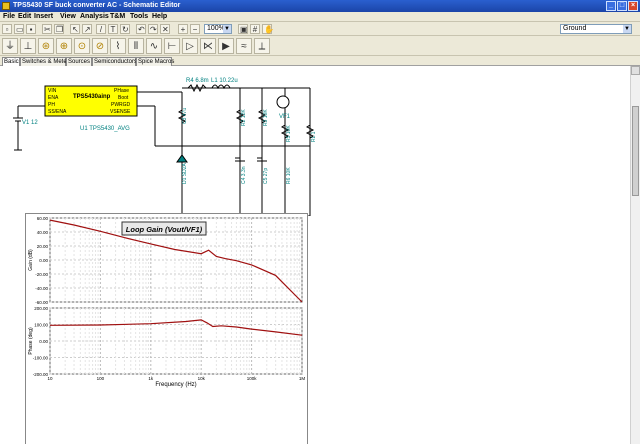  Describe the element at coordinates (611, 6) in the screenshot. I see `minimize-button: _` at that location.